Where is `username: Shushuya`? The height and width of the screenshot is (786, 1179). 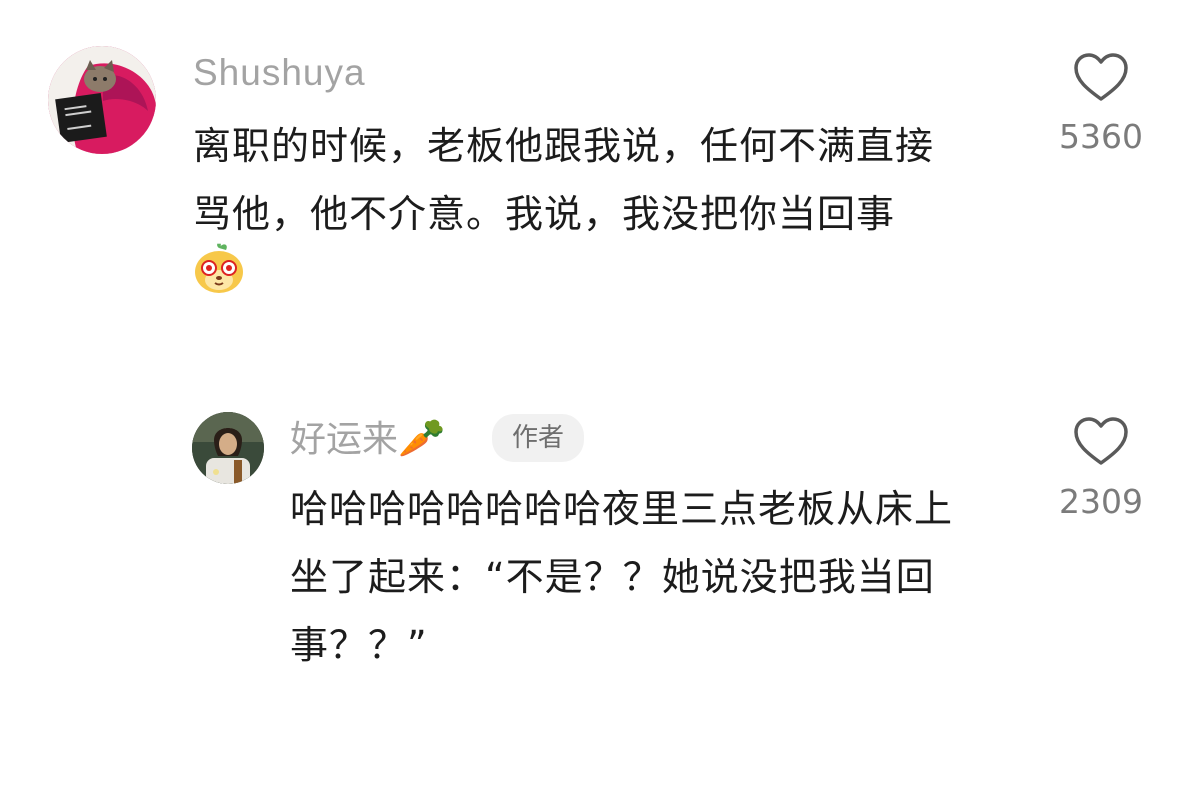
username: Shushuya is located at coordinates (279, 73).